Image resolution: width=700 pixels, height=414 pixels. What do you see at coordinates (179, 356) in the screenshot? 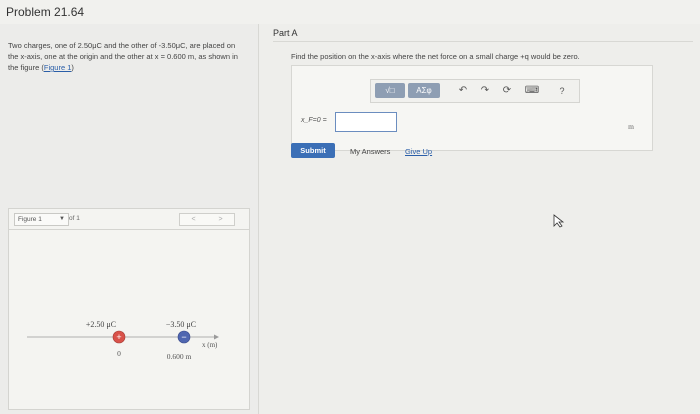
I see `position-label: 0.600 m` at bounding box center [179, 356].